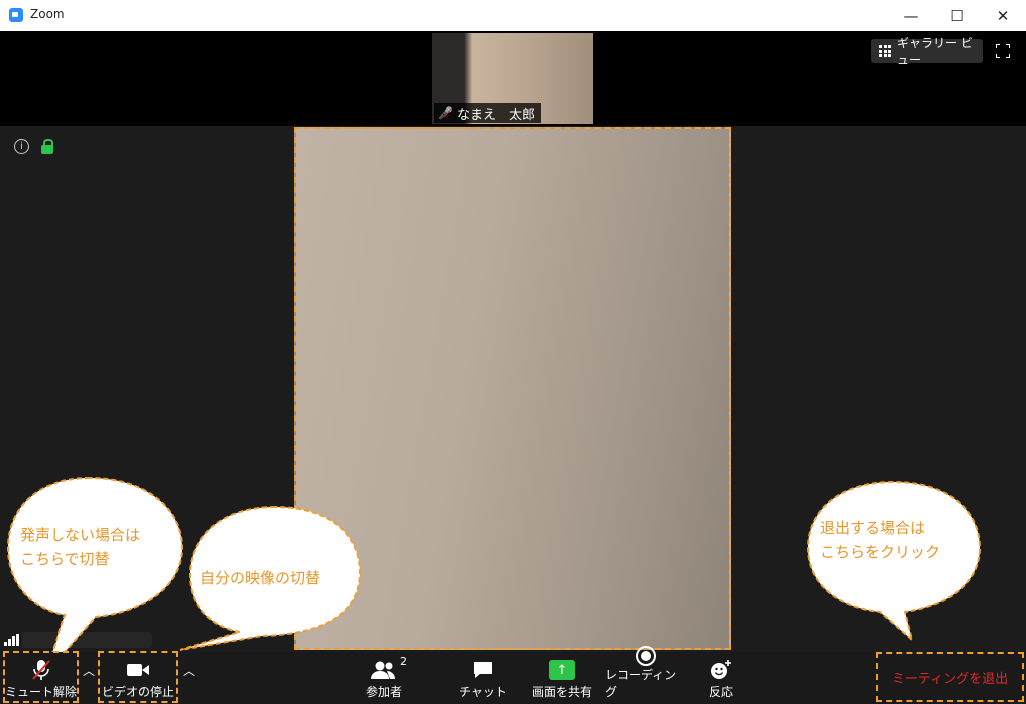  What do you see at coordinates (1003, 51) in the screenshot?
I see `fullscreen-icon` at bounding box center [1003, 51].